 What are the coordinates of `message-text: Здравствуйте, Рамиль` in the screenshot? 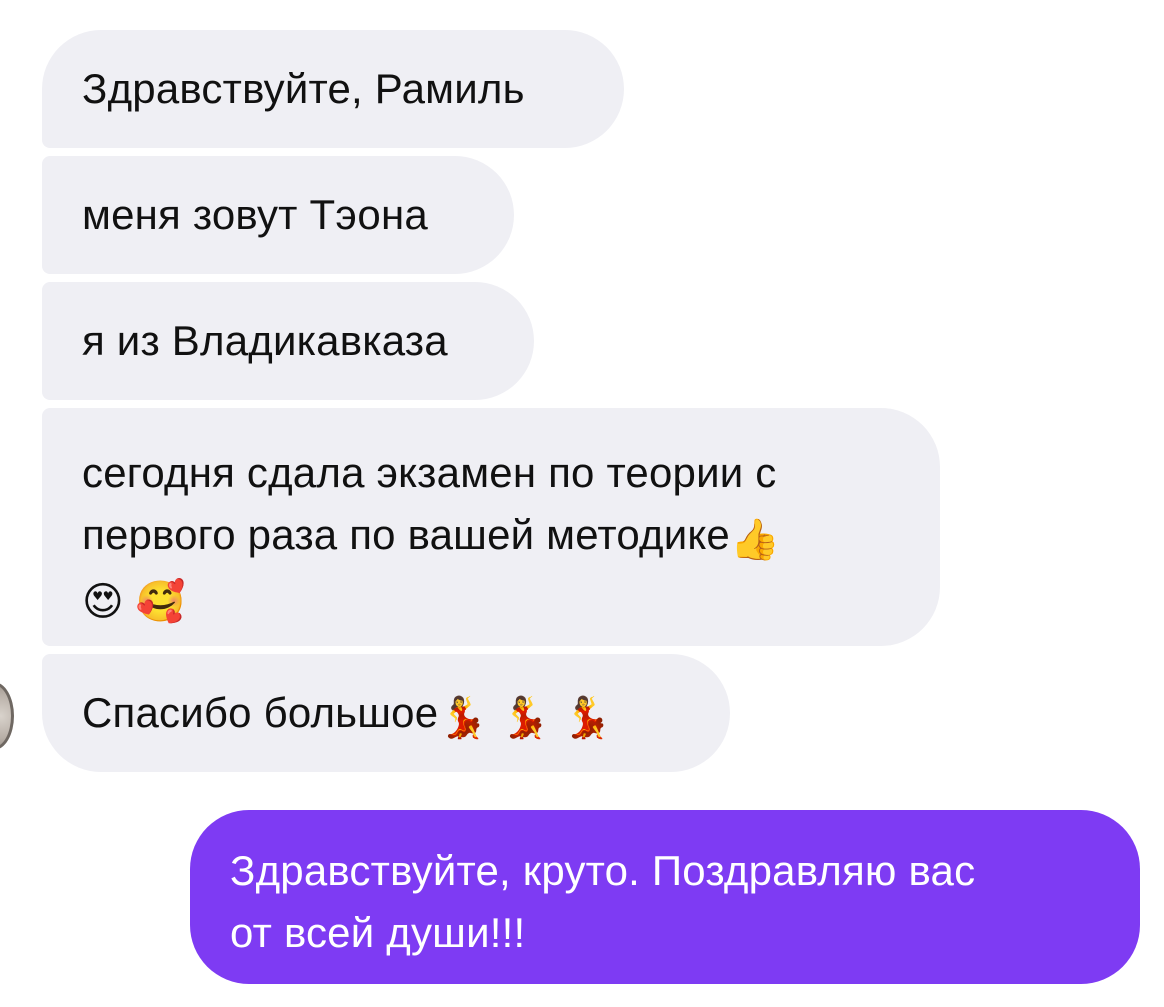 It's located at (303, 88).